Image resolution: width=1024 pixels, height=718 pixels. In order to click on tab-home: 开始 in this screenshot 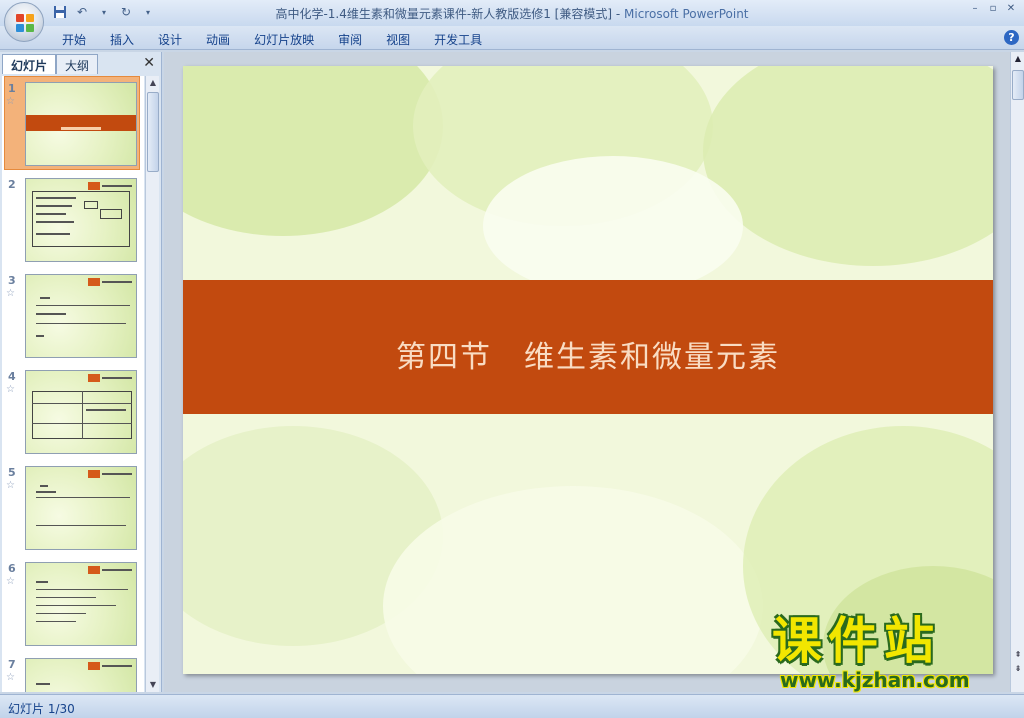, I will do `click(74, 38)`.